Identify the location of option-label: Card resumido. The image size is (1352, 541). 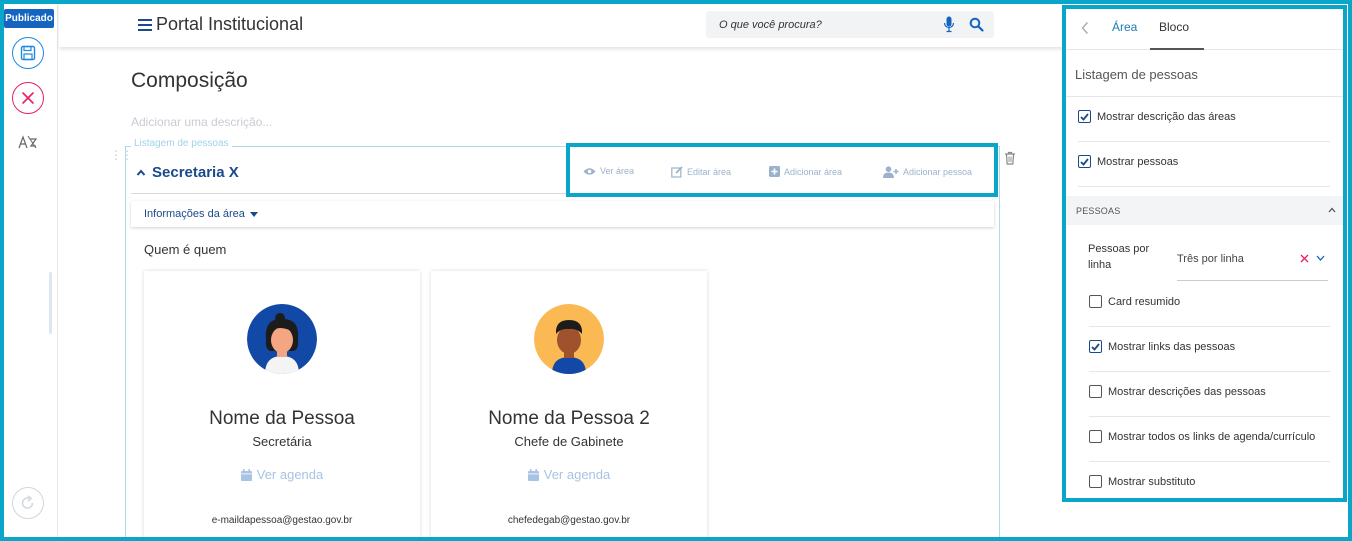
(1144, 301).